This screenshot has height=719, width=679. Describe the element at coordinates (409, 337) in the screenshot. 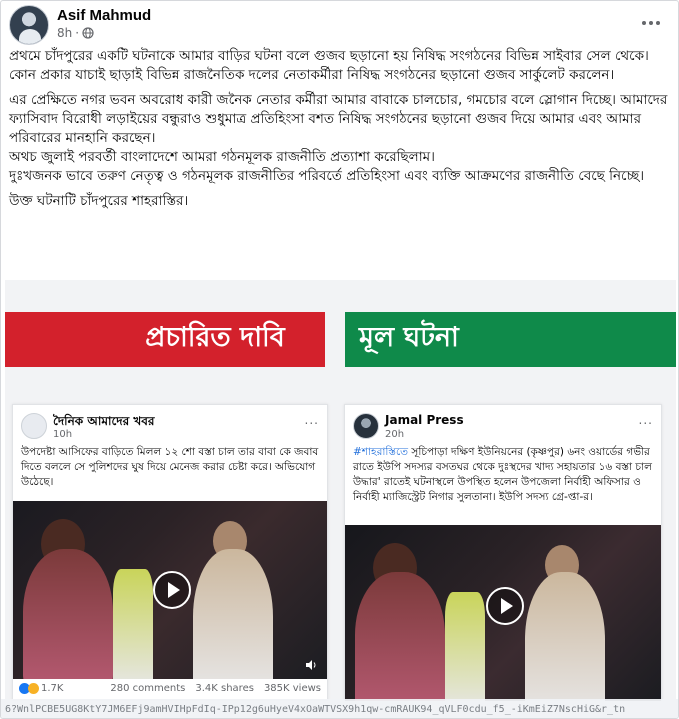

I see `fact-banner-label: মূল ঘটনা` at that location.